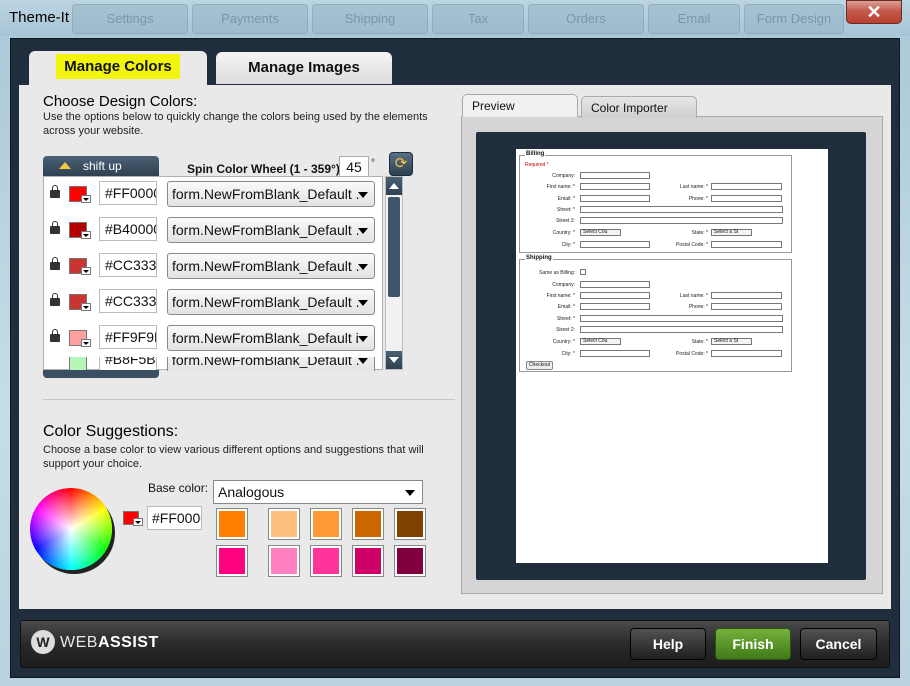 The image size is (910, 686). I want to click on scroll-thumb, so click(394, 247).